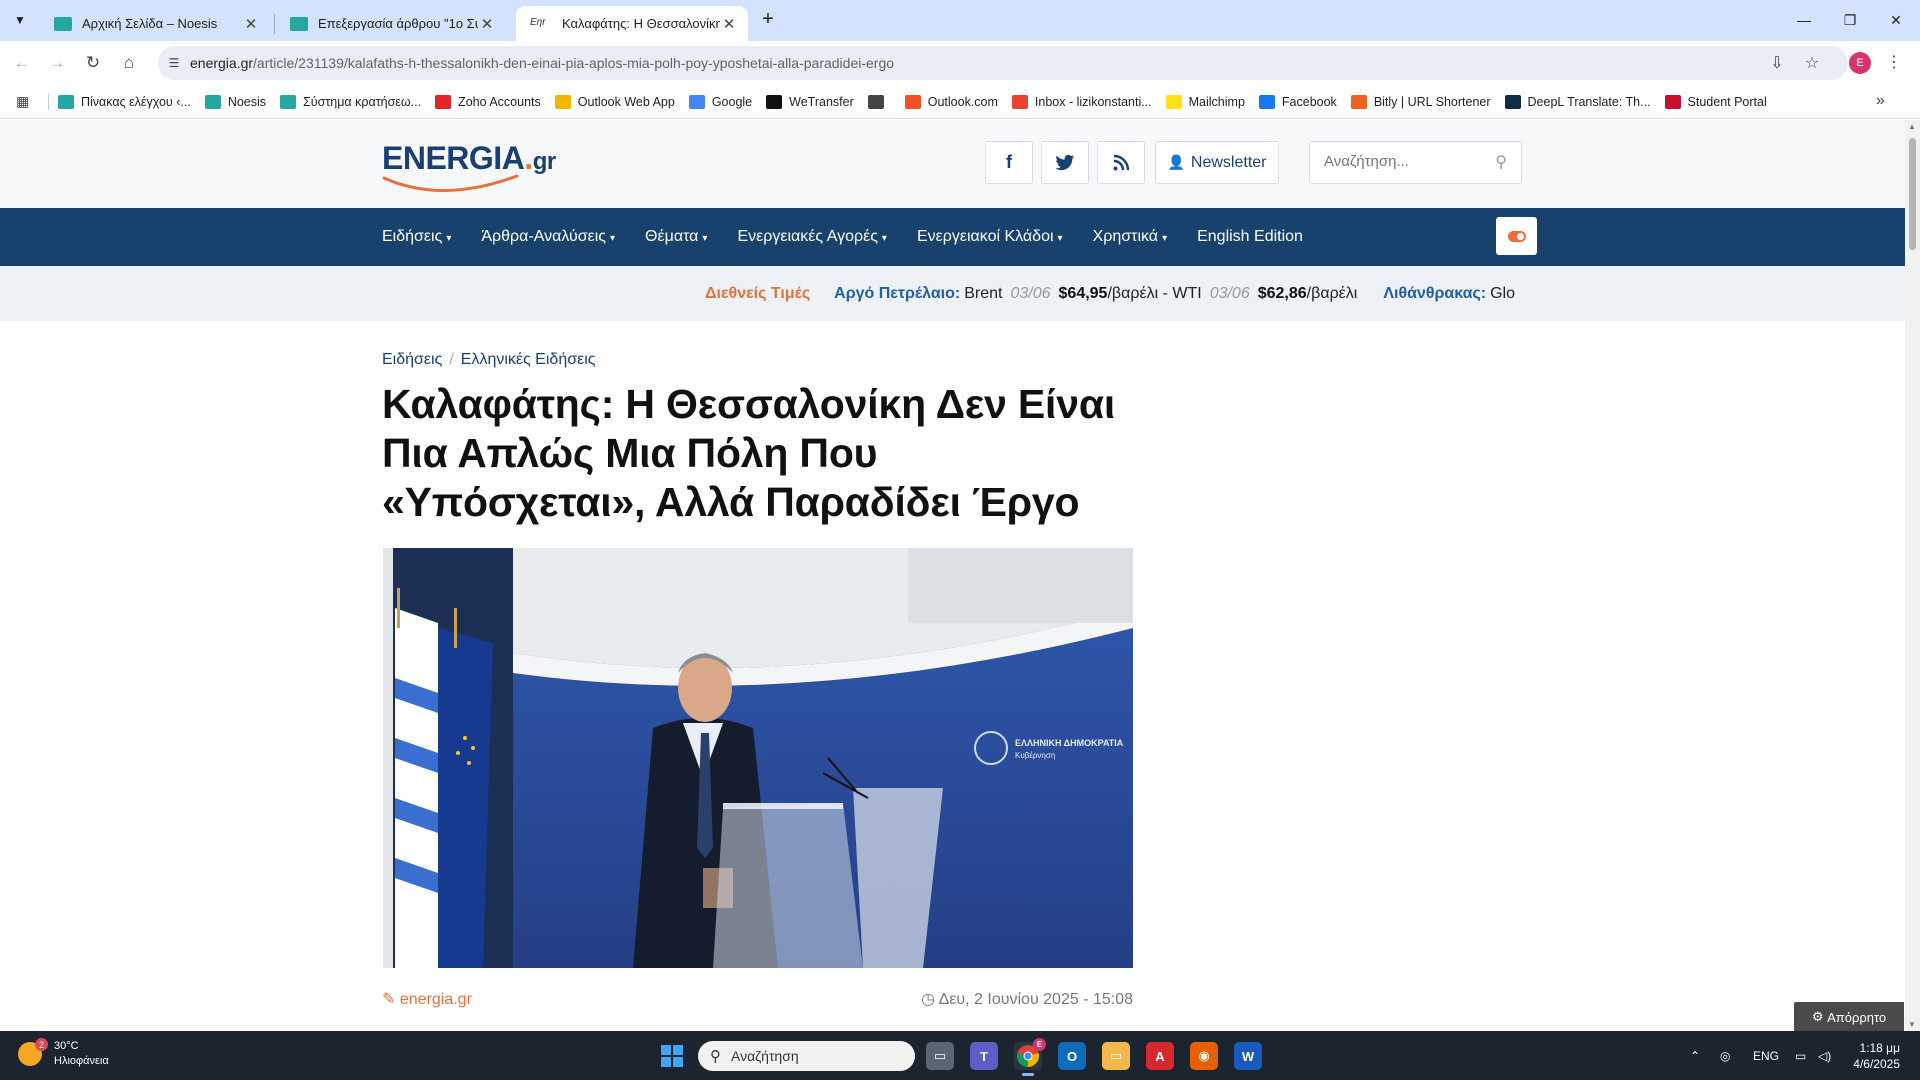 The height and width of the screenshot is (1080, 1920). What do you see at coordinates (757, 294) in the screenshot?
I see `ticker-label: Διεθνείς Τιμές` at bounding box center [757, 294].